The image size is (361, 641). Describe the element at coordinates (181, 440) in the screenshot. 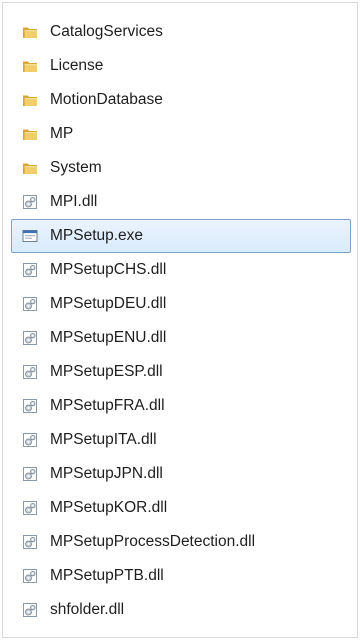

I see `list-item-file-mpsetupita-dll: MPSetupITA.dll` at that location.